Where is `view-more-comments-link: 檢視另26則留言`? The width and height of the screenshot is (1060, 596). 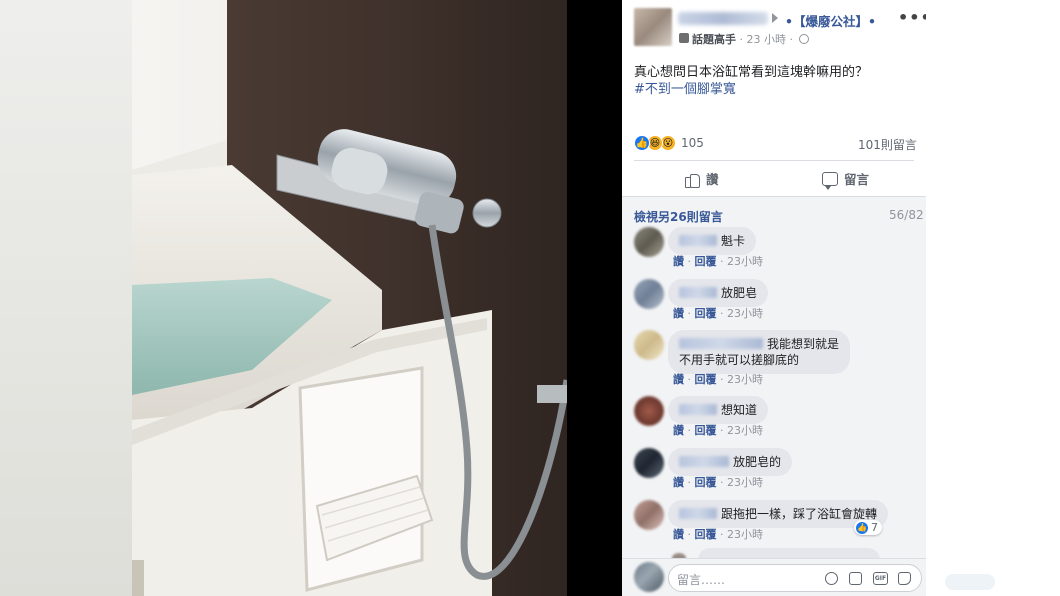 view-more-comments-link: 檢視另26則留言 is located at coordinates (678, 216).